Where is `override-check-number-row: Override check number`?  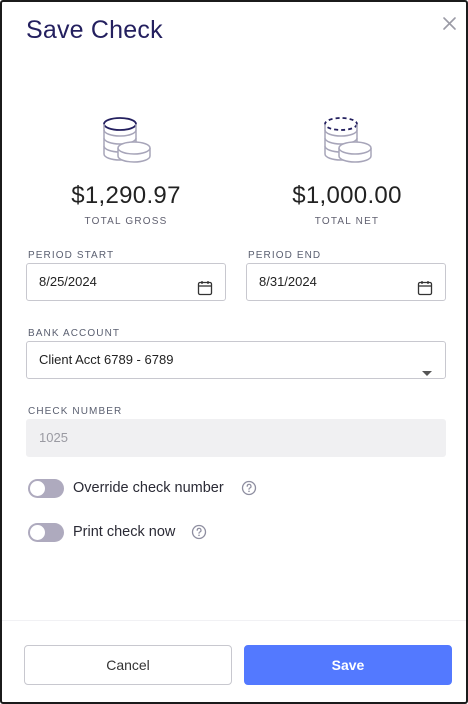 override-check-number-row: Override check number is located at coordinates (158, 489).